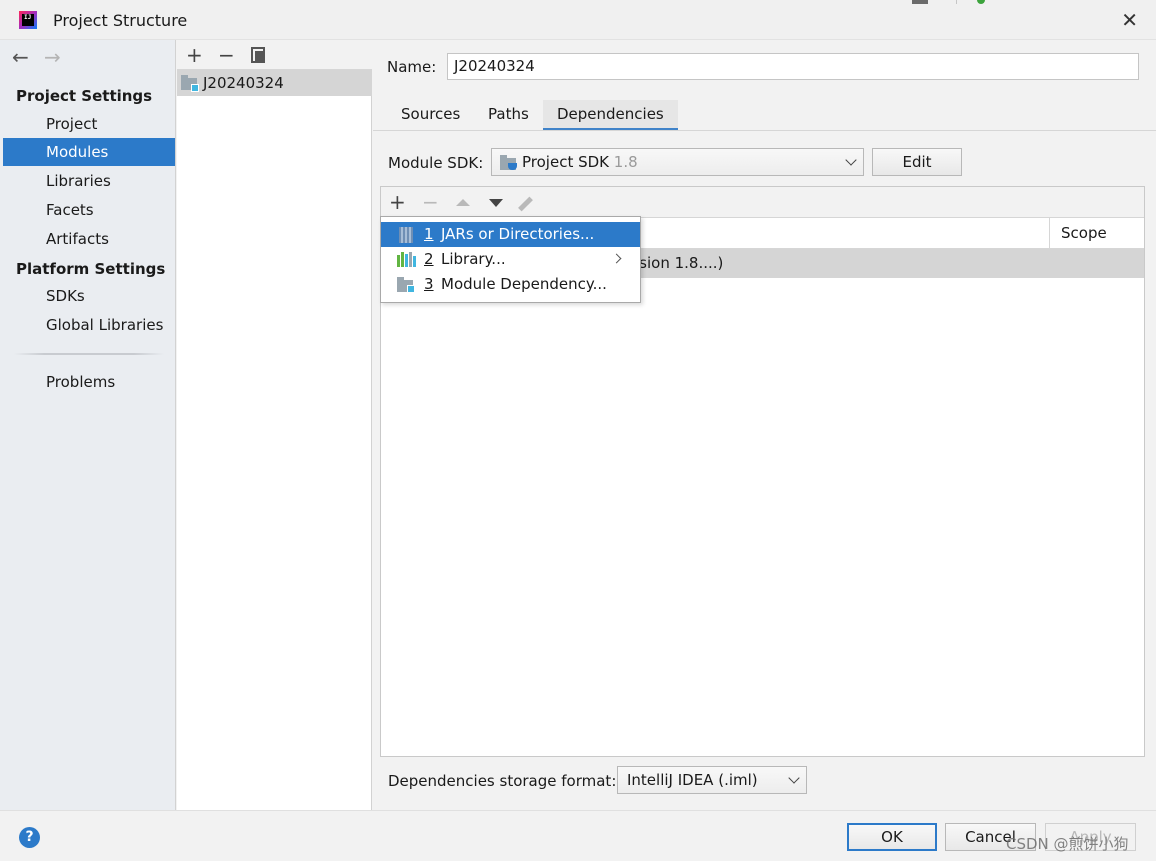 This screenshot has height=861, width=1156. What do you see at coordinates (89, 239) in the screenshot?
I see `sidebar-item-artifacts: Artifacts` at bounding box center [89, 239].